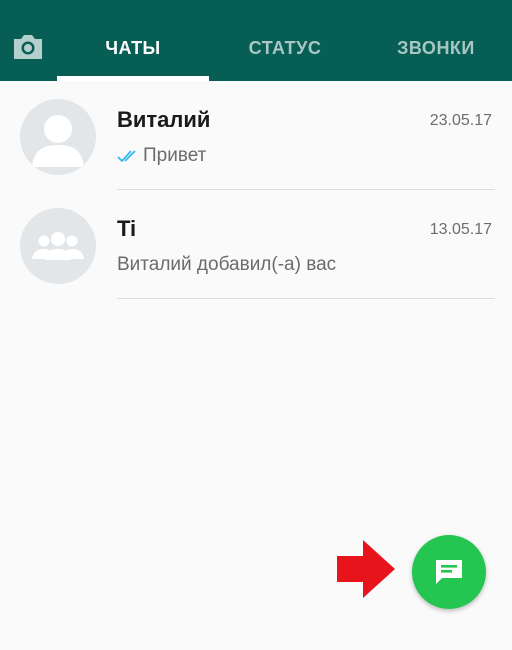 The width and height of the screenshot is (512, 650). I want to click on tab-chats: ЧАТЫ, so click(133, 48).